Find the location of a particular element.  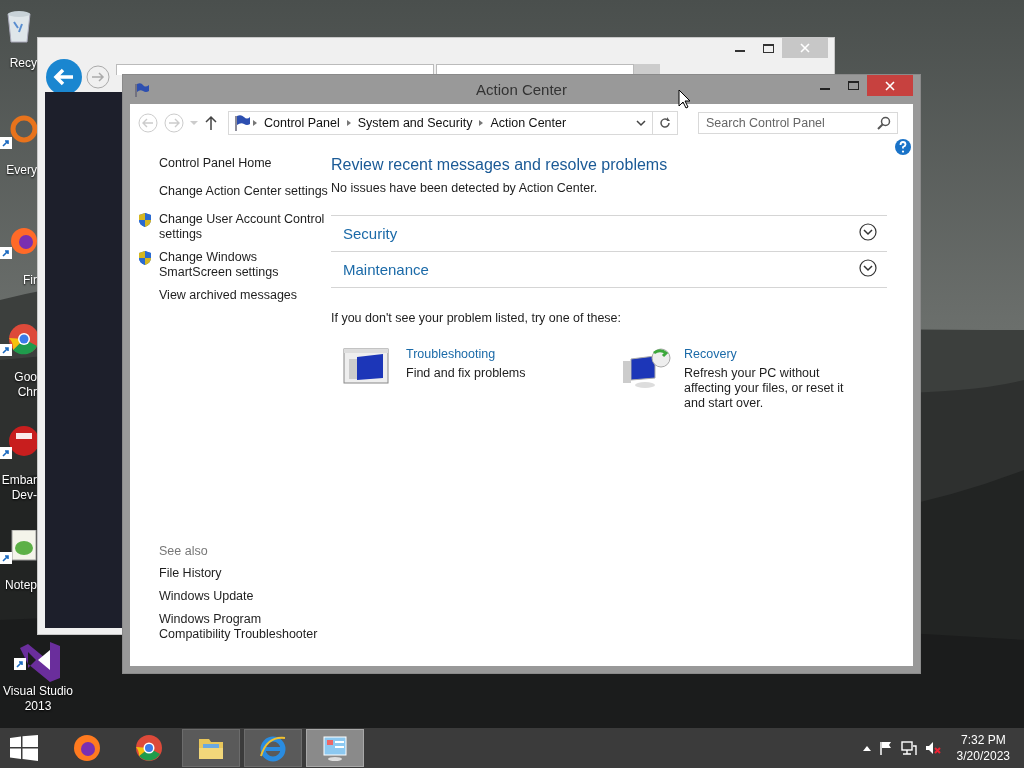

help-icon is located at coordinates (903, 147).